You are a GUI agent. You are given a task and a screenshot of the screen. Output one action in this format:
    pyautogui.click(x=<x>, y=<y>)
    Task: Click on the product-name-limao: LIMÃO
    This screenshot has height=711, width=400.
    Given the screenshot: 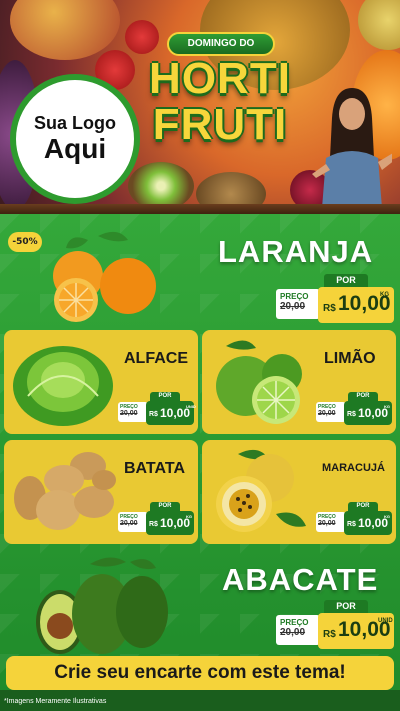 What is the action you would take?
    pyautogui.click(x=350, y=358)
    